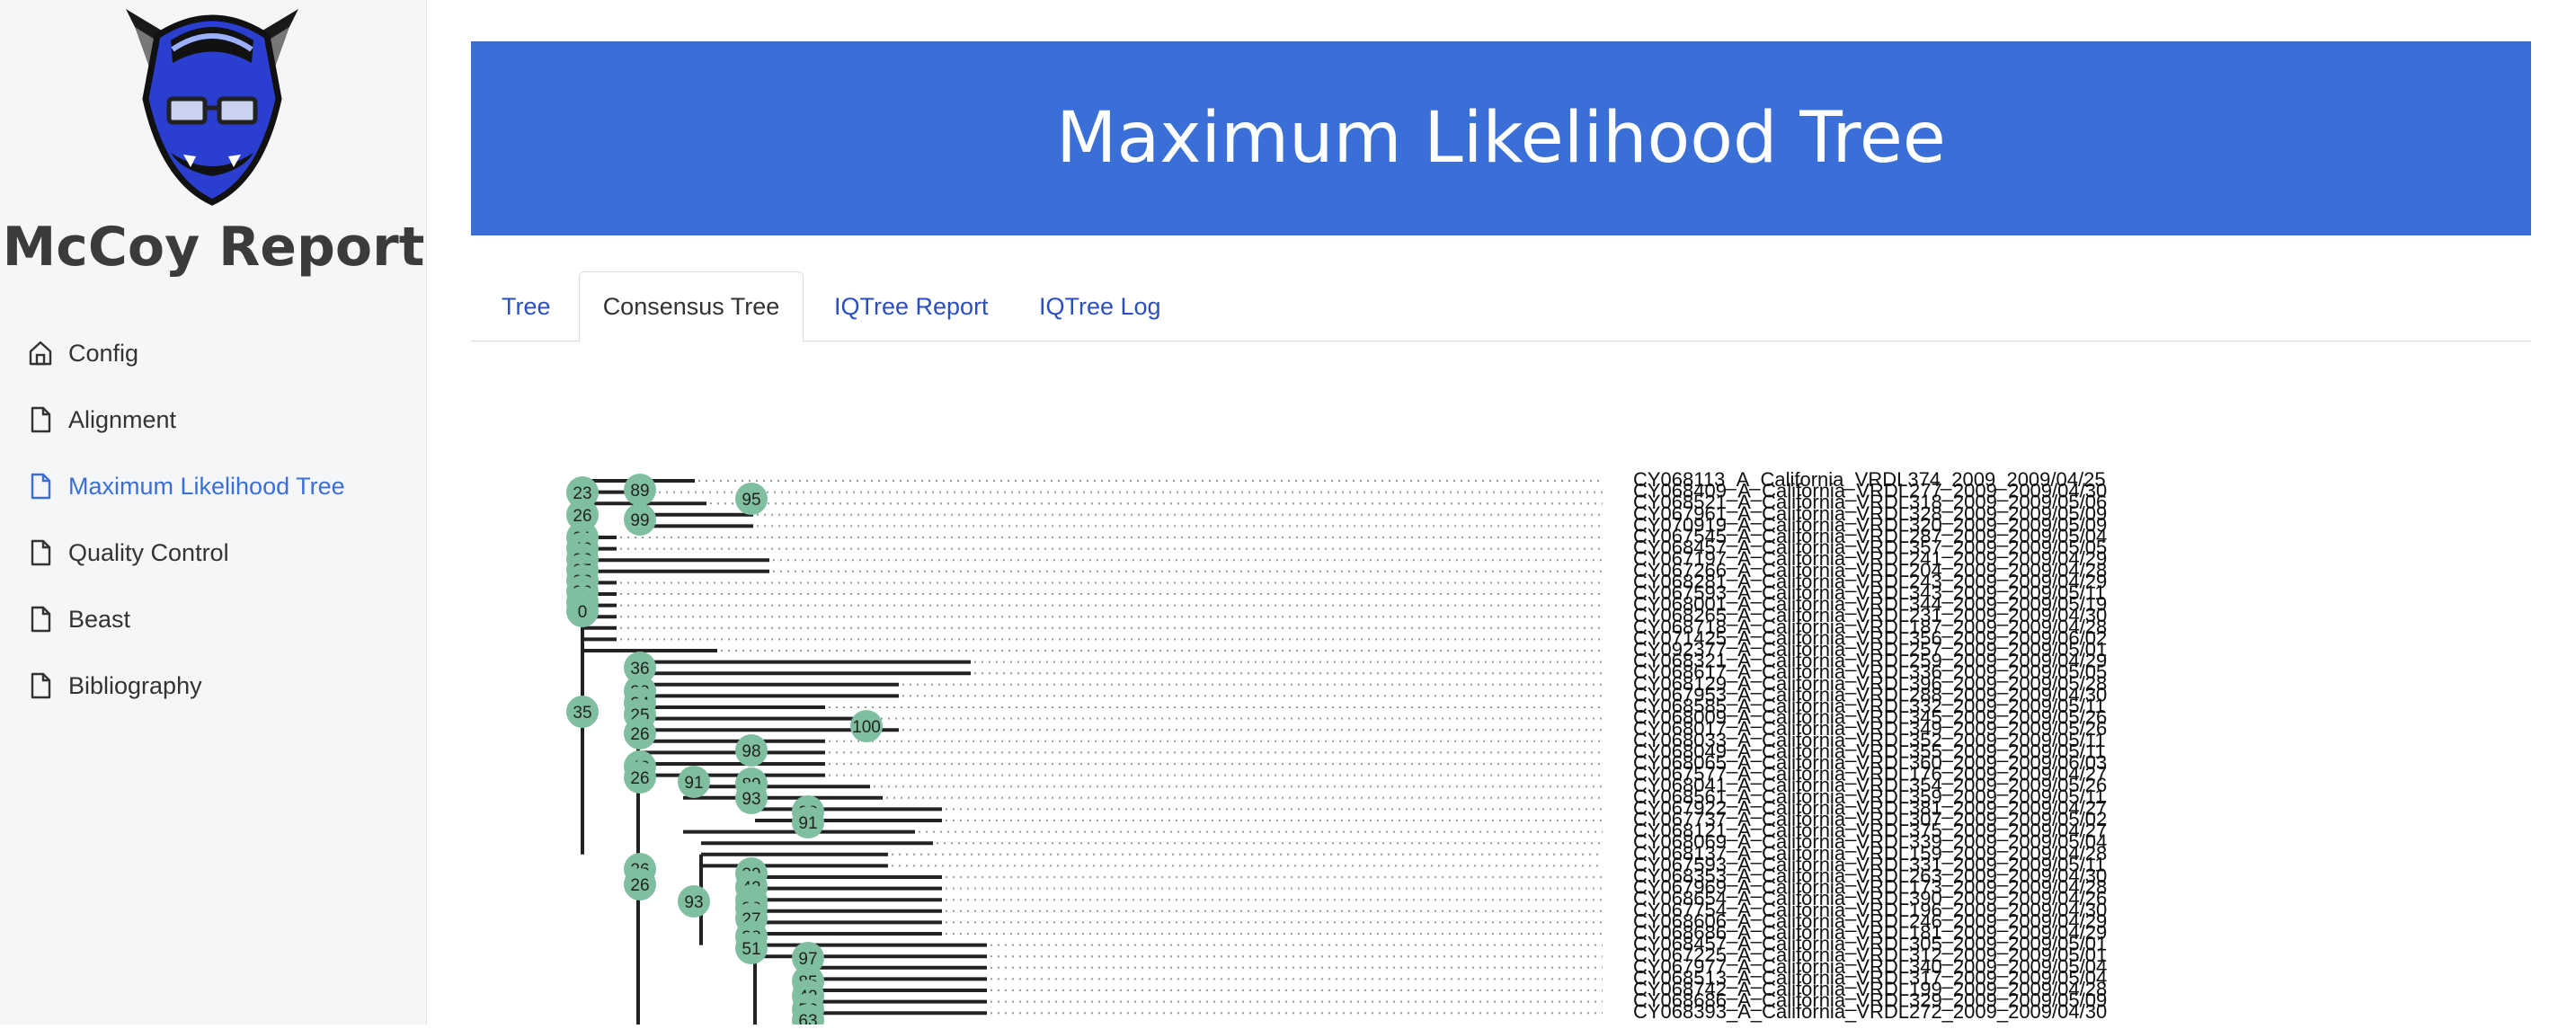 Image resolution: width=2576 pixels, height=1029 pixels. I want to click on tab-iqtree-log: IQTree Log, so click(1100, 306).